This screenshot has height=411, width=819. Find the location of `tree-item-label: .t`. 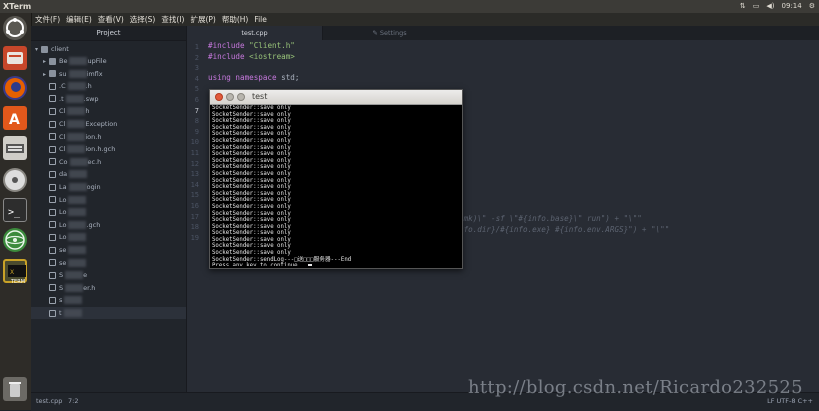

tree-item-label: .t is located at coordinates (61, 98).